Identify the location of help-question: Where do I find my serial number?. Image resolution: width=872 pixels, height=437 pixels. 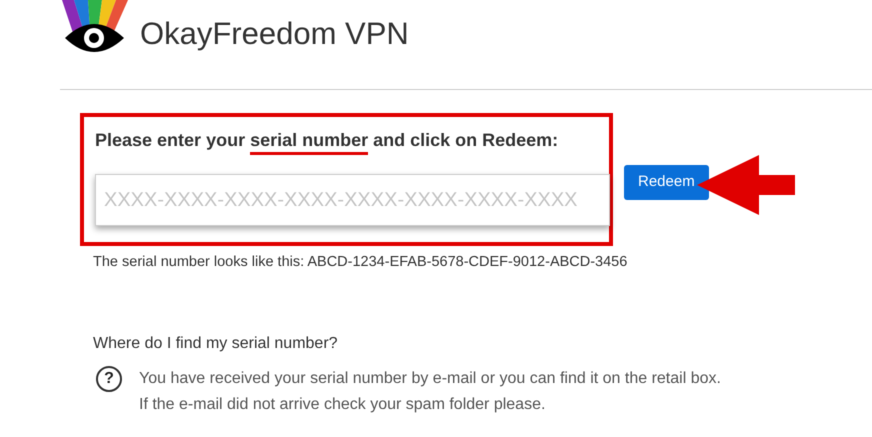
(216, 344).